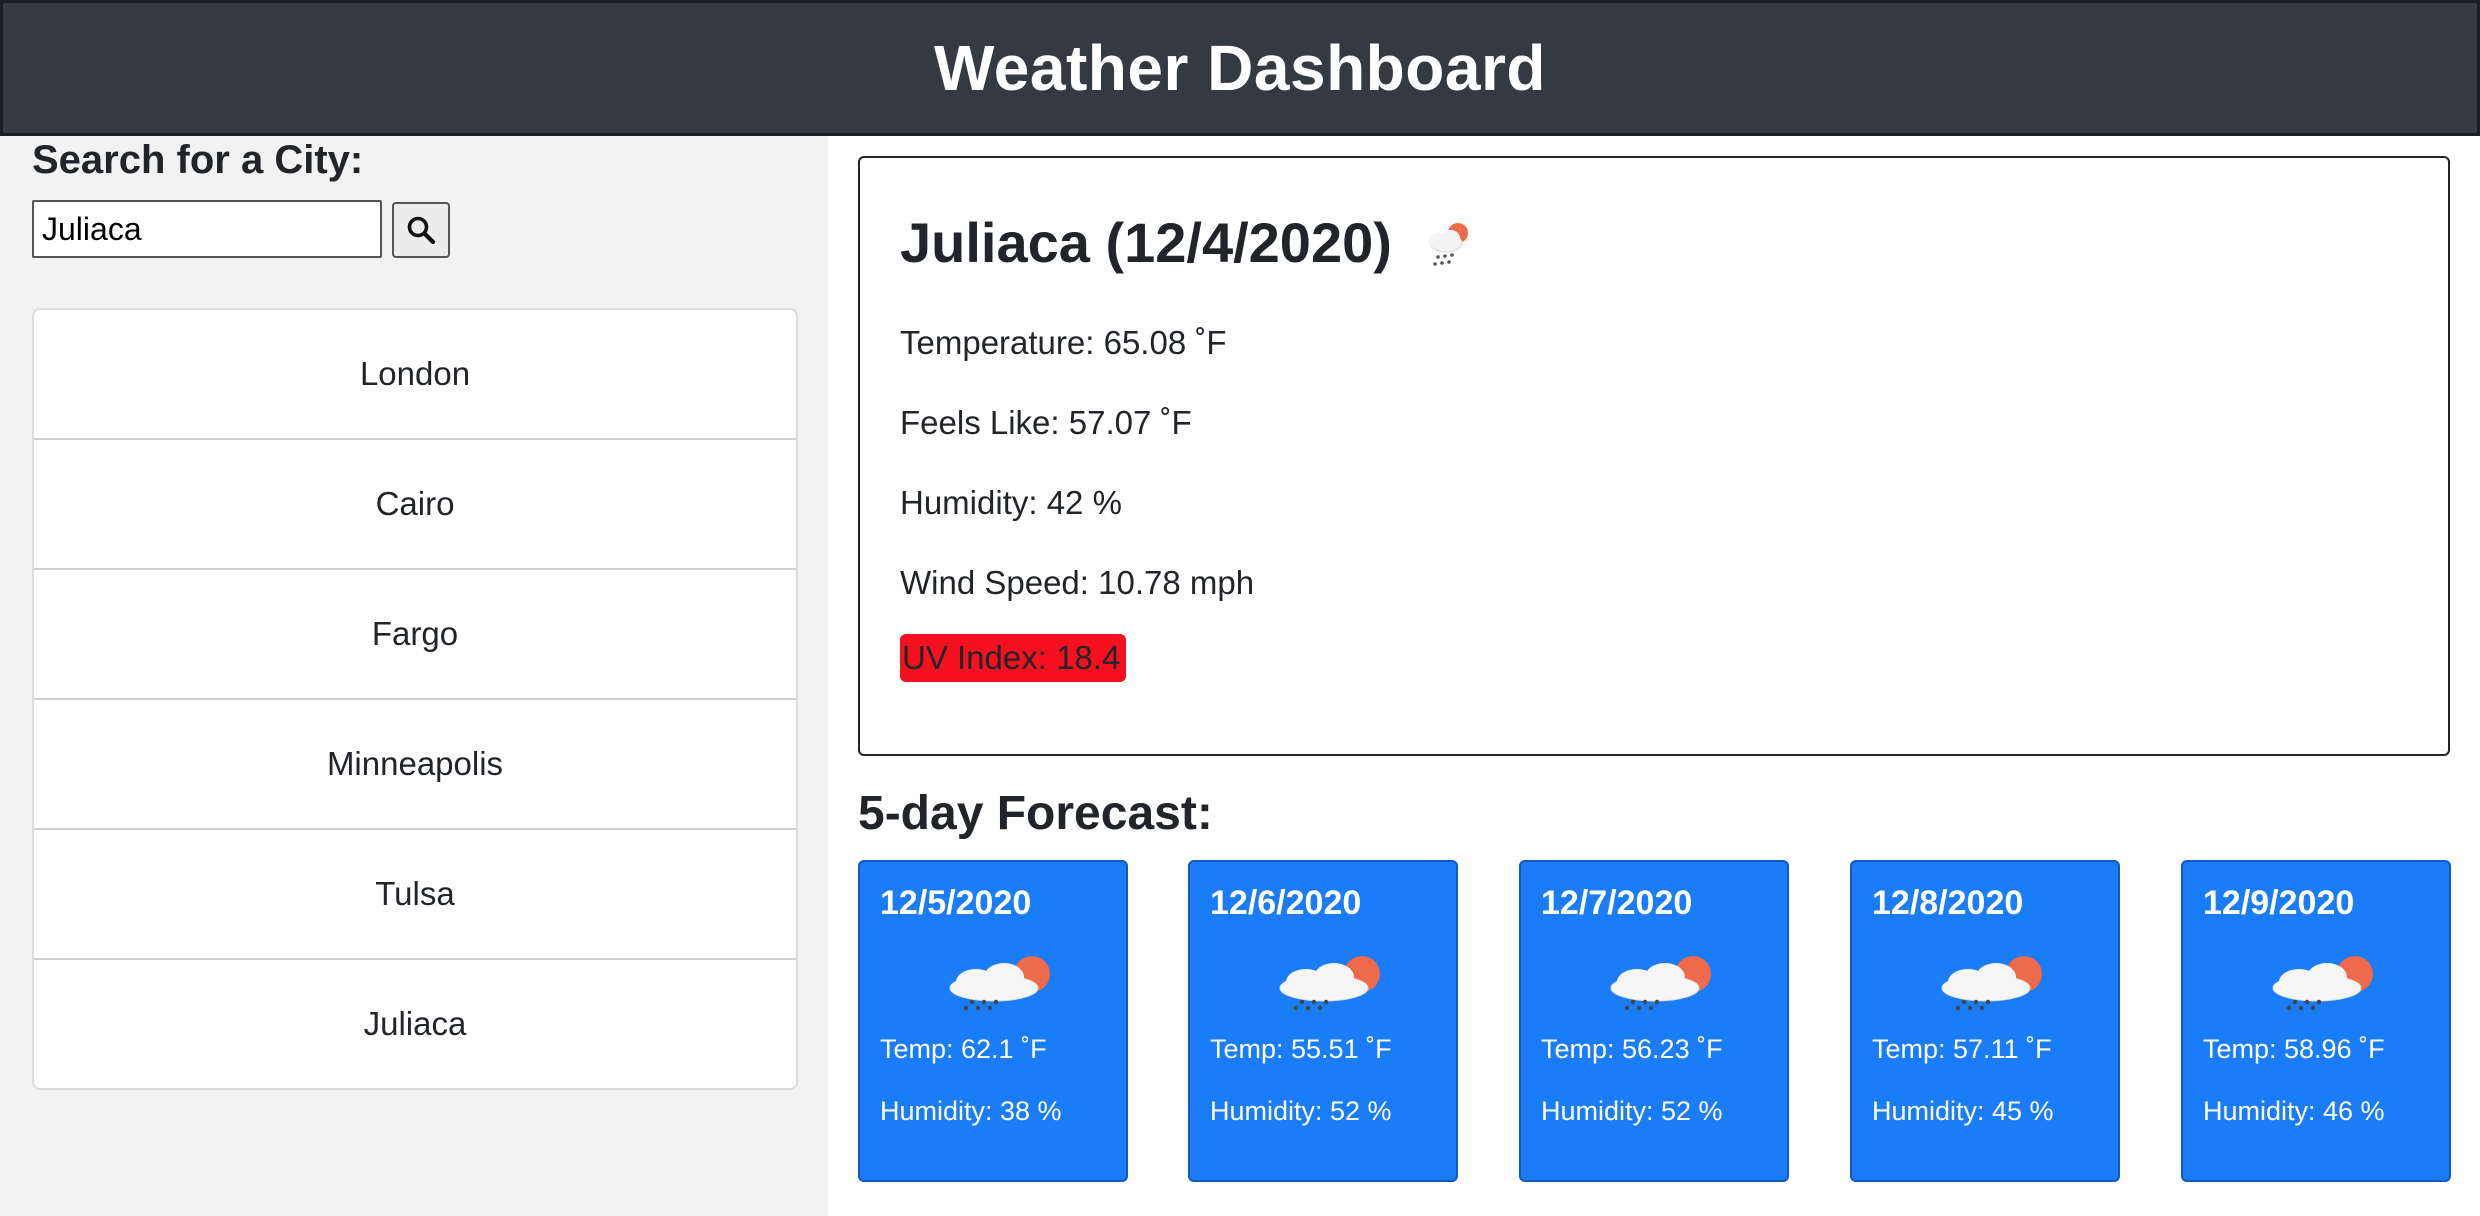 The height and width of the screenshot is (1216, 2480). What do you see at coordinates (1962, 1049) in the screenshot?
I see `forecast-temp: Temp: 57.11 ˚F` at bounding box center [1962, 1049].